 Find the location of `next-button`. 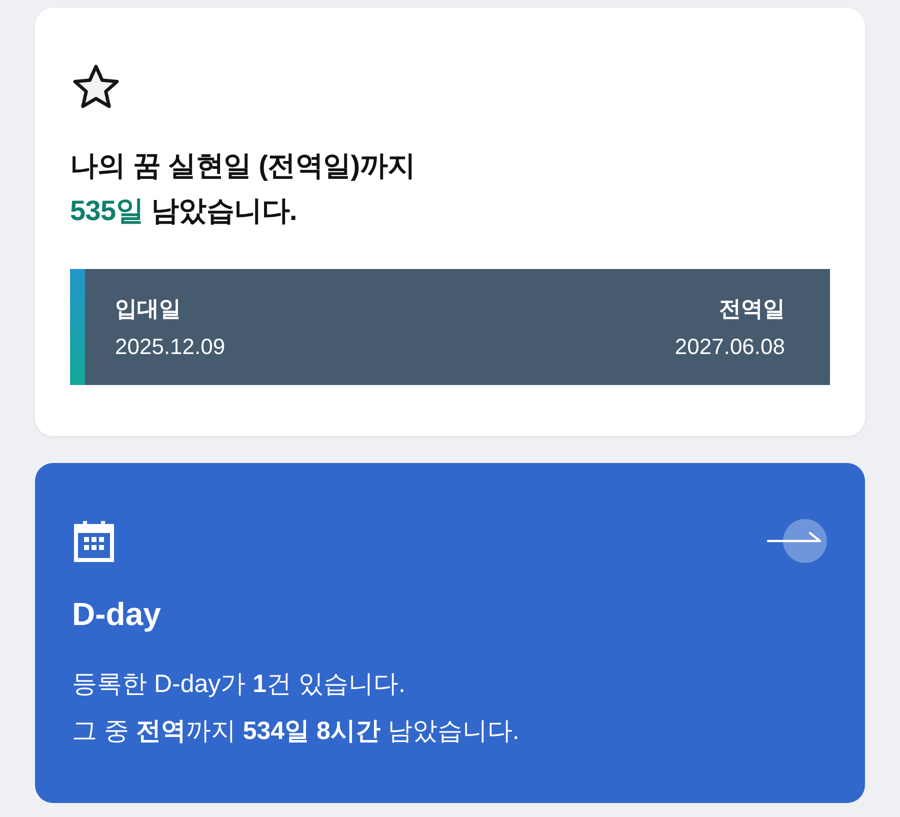

next-button is located at coordinates (797, 541).